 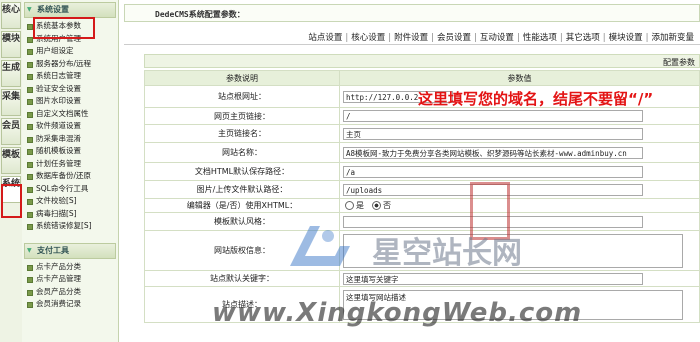 I want to click on menu-item-s1-3: 服务器分布/远程, so click(x=70, y=64).